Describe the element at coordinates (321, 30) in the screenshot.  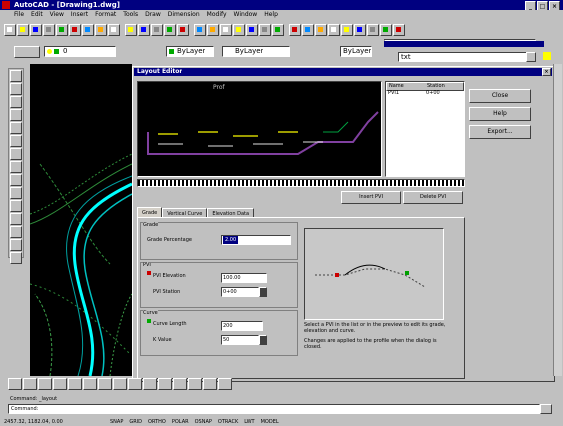
I see `tool-palette-icon` at that location.